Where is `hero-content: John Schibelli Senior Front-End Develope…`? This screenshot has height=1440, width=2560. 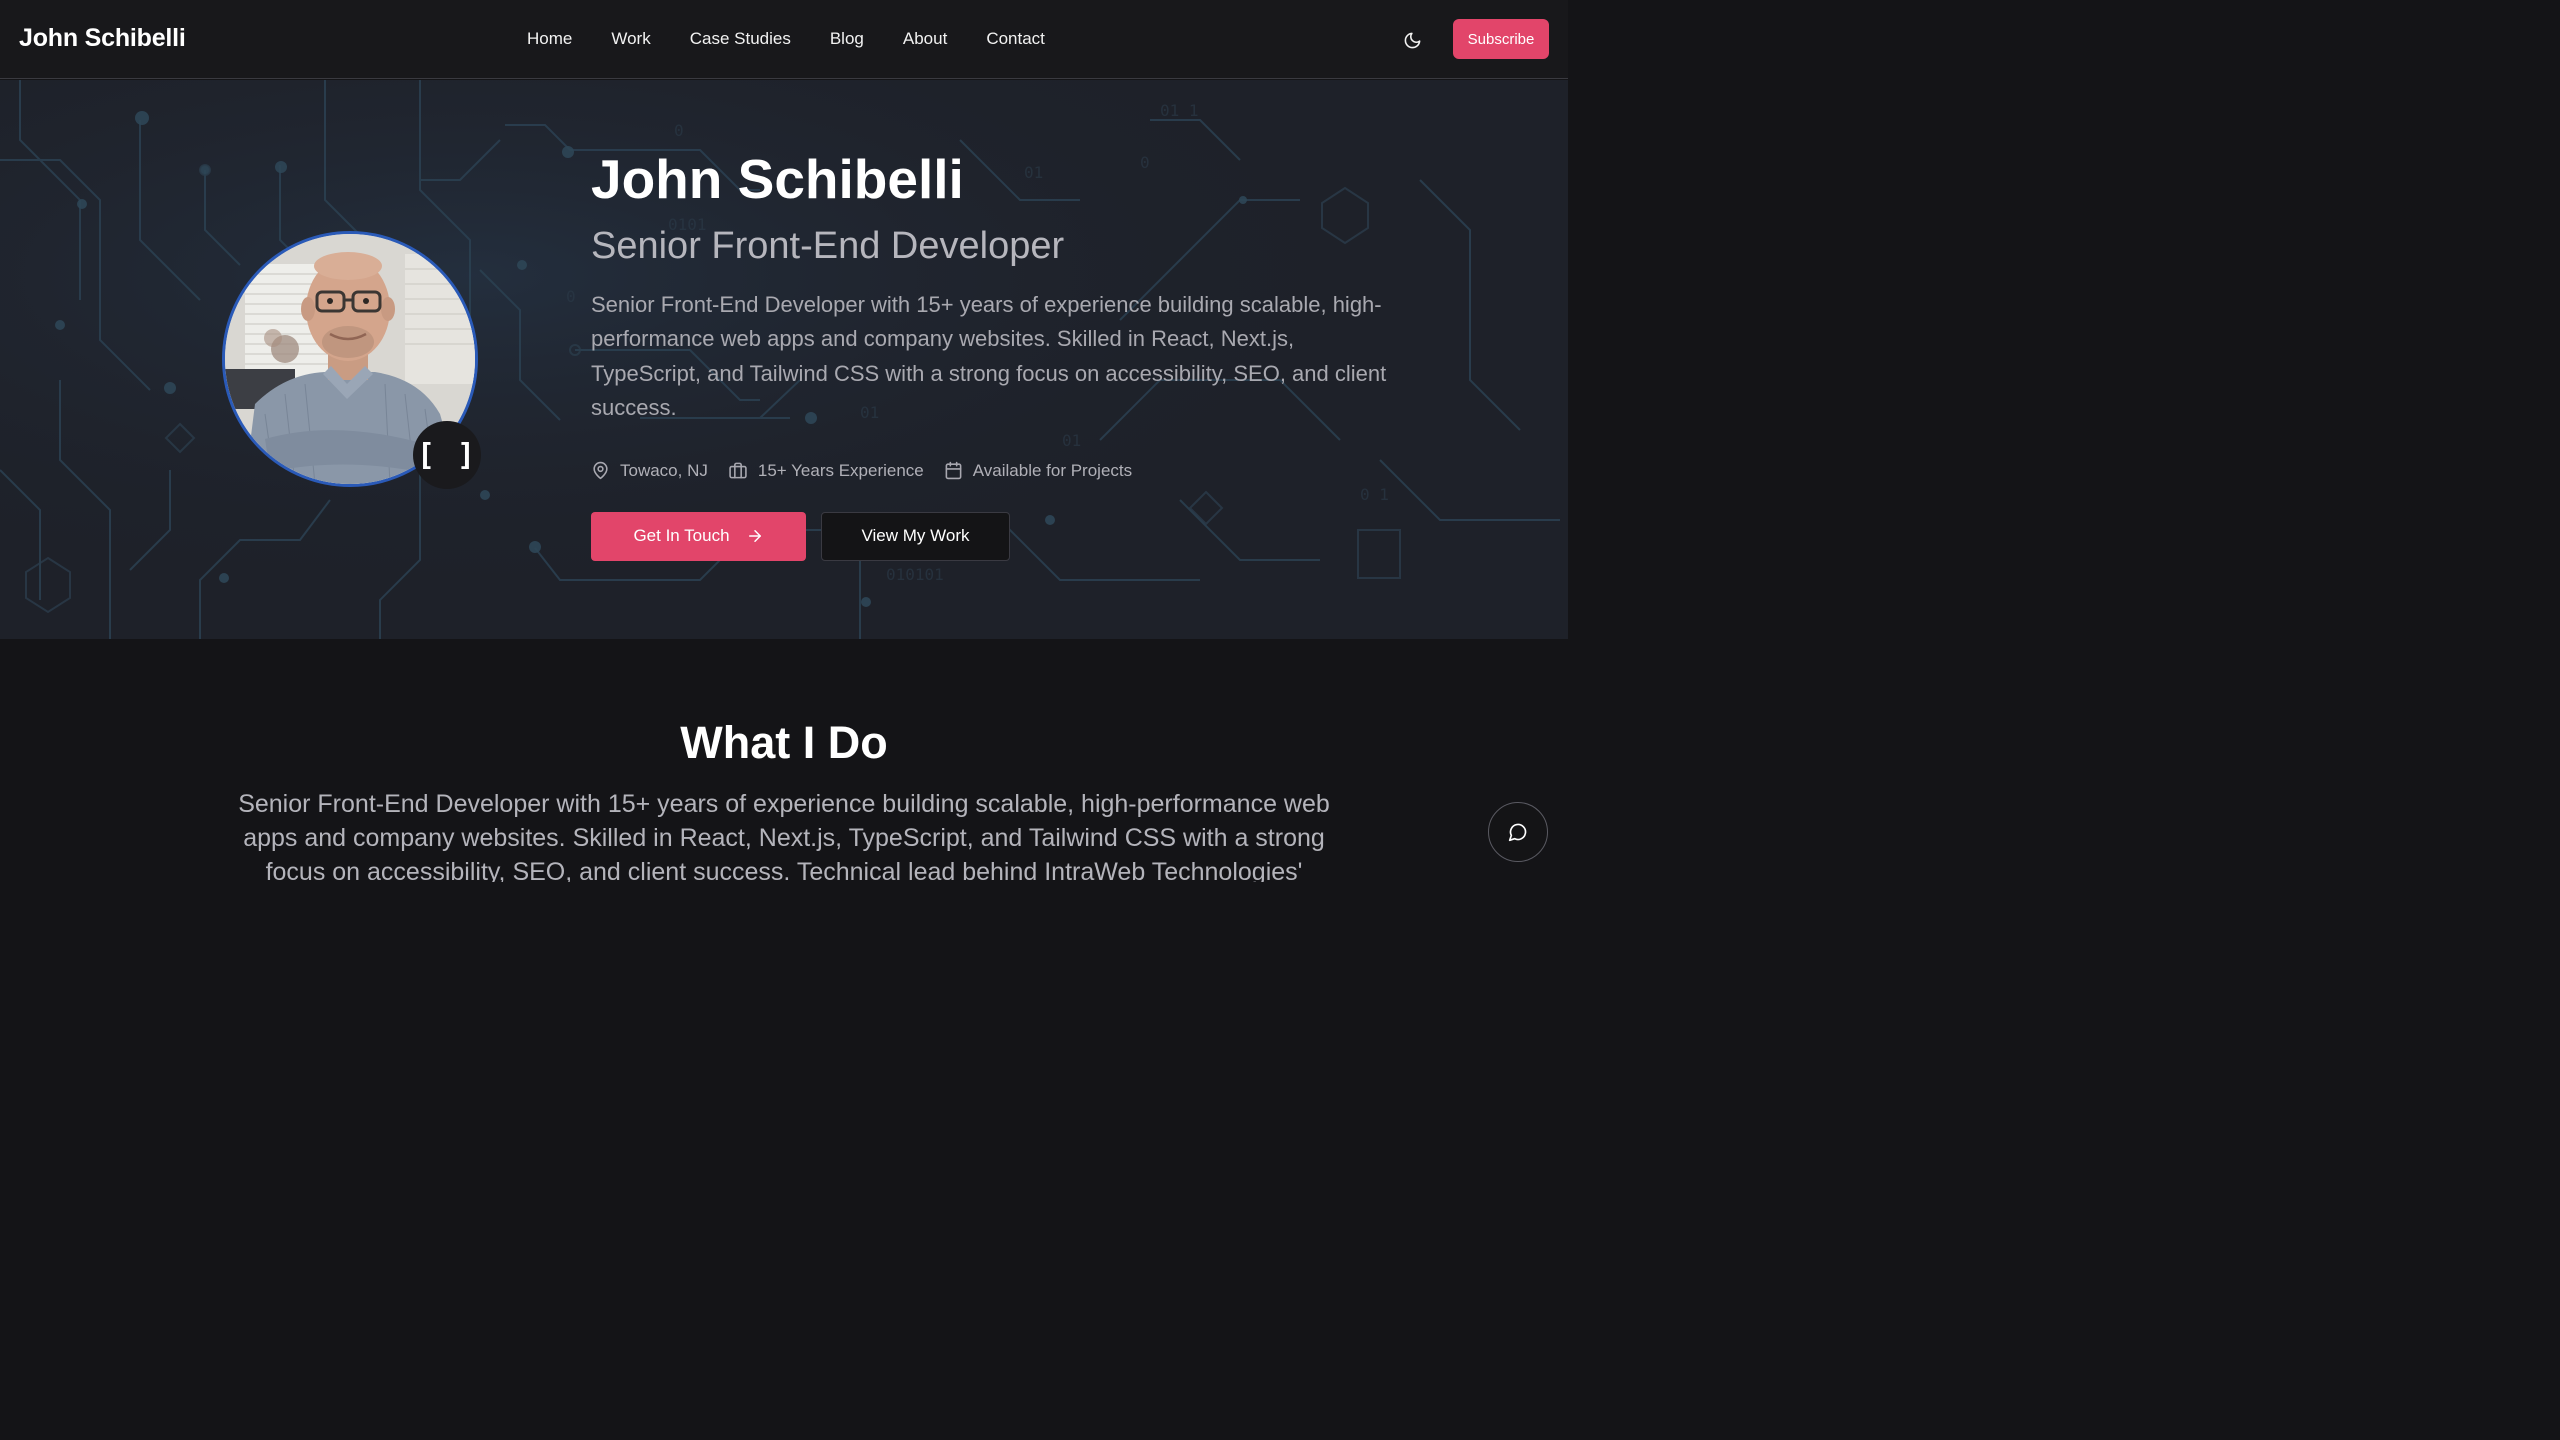
hero-content: John Schibelli Senior Front-End Develope… is located at coordinates (1001, 356).